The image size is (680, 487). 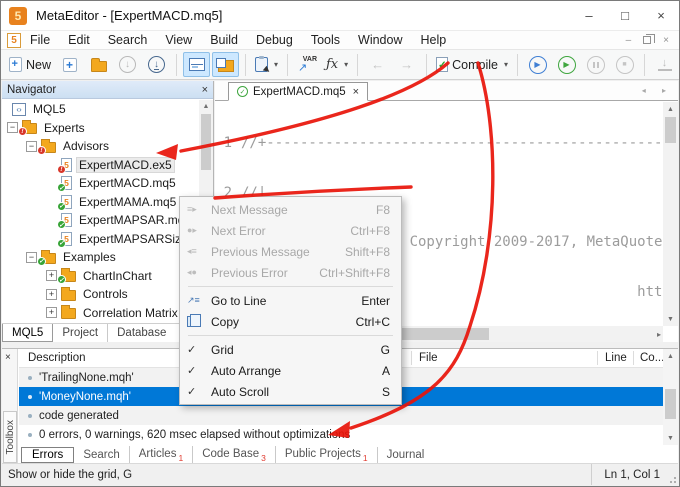 What do you see at coordinates (178, 40) in the screenshot?
I see `menu-view: View` at bounding box center [178, 40].